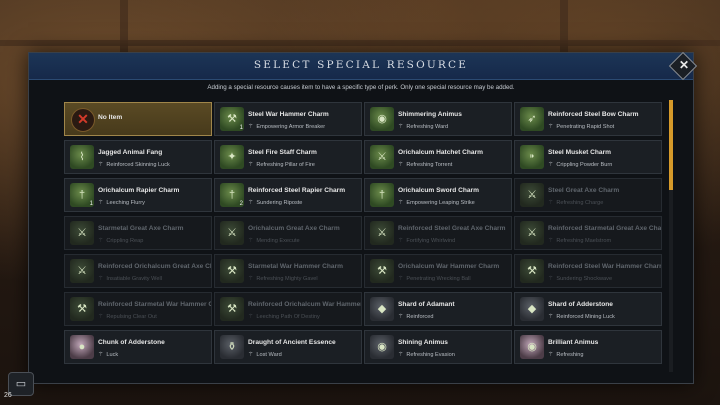  I want to click on resource-item: ✕ No Item, so click(138, 119).